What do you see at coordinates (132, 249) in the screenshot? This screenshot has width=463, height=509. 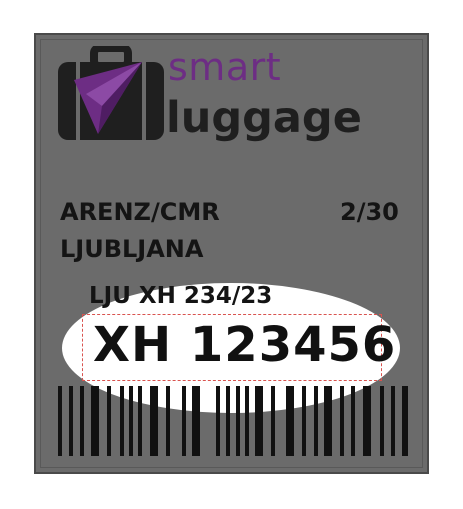 I see `destination-city: LJUBLJANA` at bounding box center [132, 249].